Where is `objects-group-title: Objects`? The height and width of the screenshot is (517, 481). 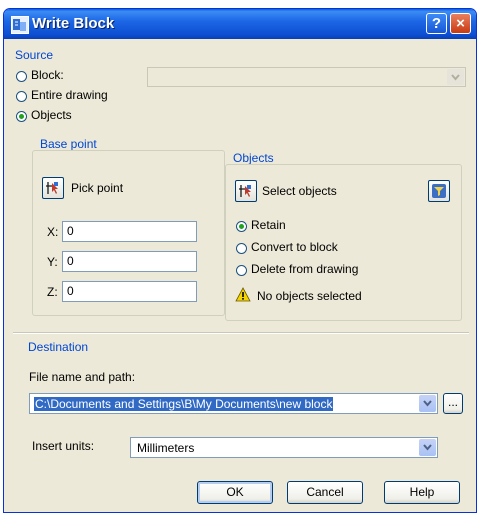 objects-group-title: Objects is located at coordinates (253, 158).